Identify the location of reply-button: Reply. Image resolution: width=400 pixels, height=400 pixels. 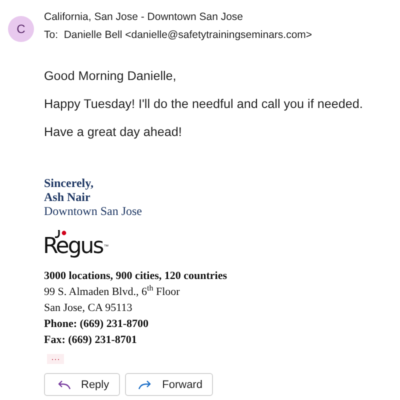
(82, 384).